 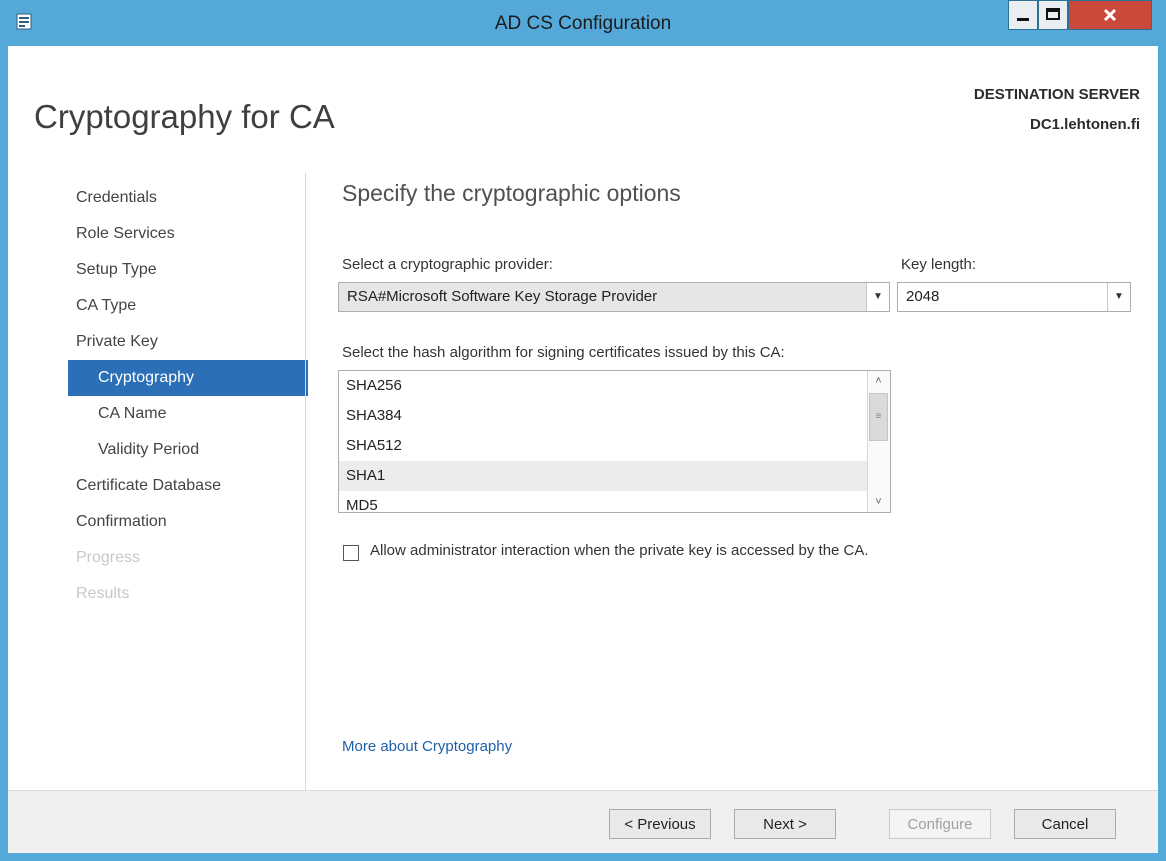 I want to click on chevron-up-icon: ˄, so click(x=878, y=381).